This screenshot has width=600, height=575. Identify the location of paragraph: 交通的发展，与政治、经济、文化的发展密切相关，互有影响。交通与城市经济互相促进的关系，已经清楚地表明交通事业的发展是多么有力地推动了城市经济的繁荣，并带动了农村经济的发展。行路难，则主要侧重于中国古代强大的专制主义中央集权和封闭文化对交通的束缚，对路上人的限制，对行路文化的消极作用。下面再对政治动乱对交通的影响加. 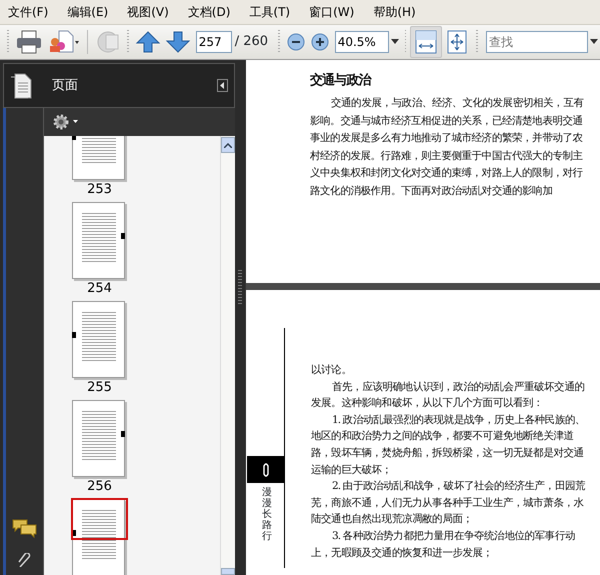
(447, 147).